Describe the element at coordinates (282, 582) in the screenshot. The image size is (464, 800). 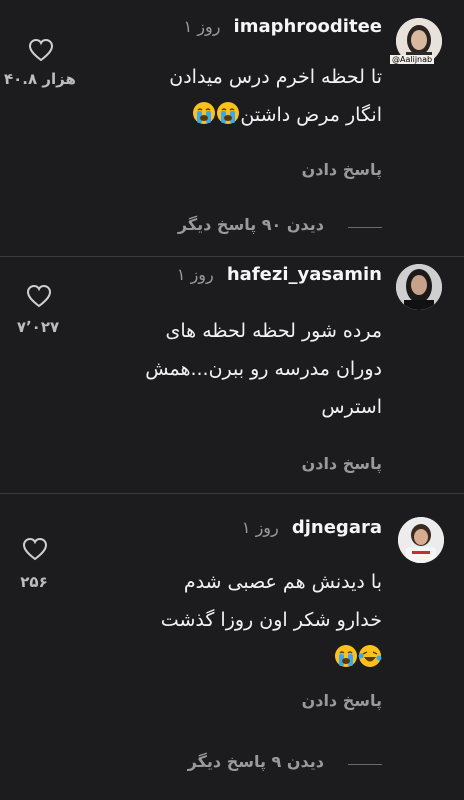
I see `comment-line: با دیدنش هم عصبی شدم` at that location.